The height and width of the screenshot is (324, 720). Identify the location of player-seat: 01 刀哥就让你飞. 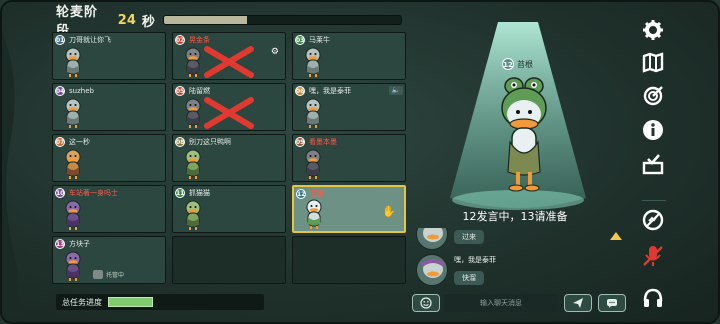
(109, 56).